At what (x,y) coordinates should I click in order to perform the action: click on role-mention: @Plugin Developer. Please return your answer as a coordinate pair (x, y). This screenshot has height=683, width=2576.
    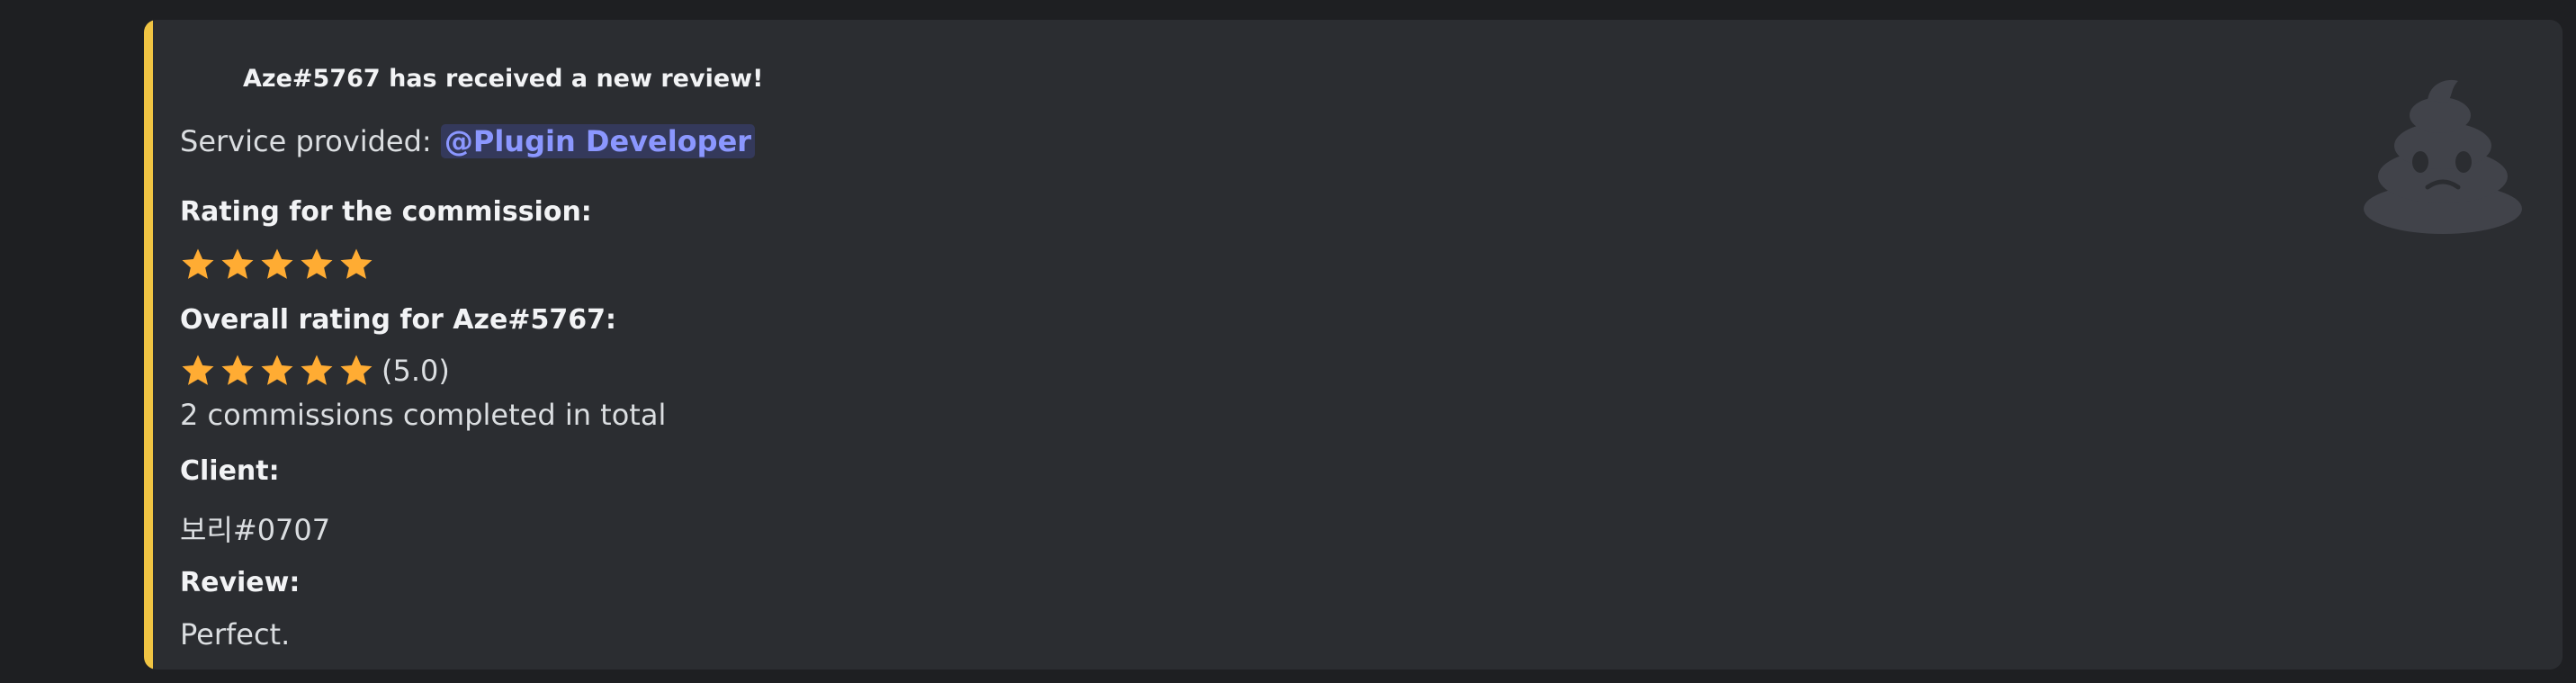
    Looking at the image, I should click on (598, 141).